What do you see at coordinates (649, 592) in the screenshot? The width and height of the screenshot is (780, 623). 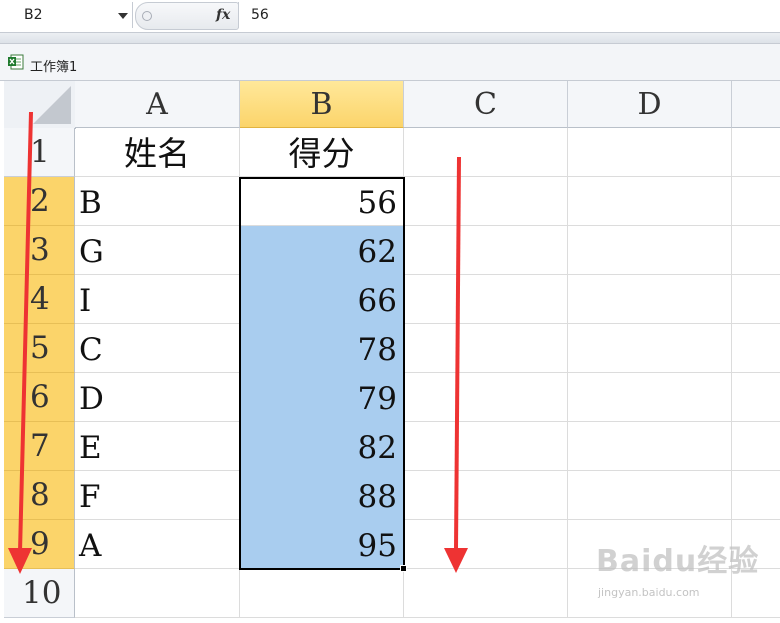 I see `watermark-url: jingyan.baidu.com` at bounding box center [649, 592].